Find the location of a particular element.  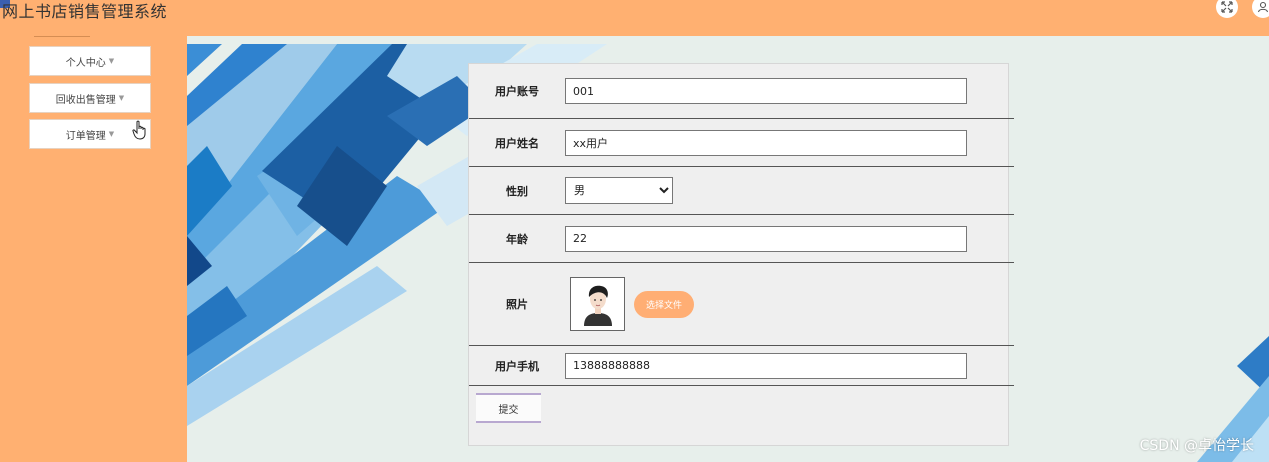

sidebar-item-recycle-sales: 回收出售管理 ▼ is located at coordinates (90, 98).